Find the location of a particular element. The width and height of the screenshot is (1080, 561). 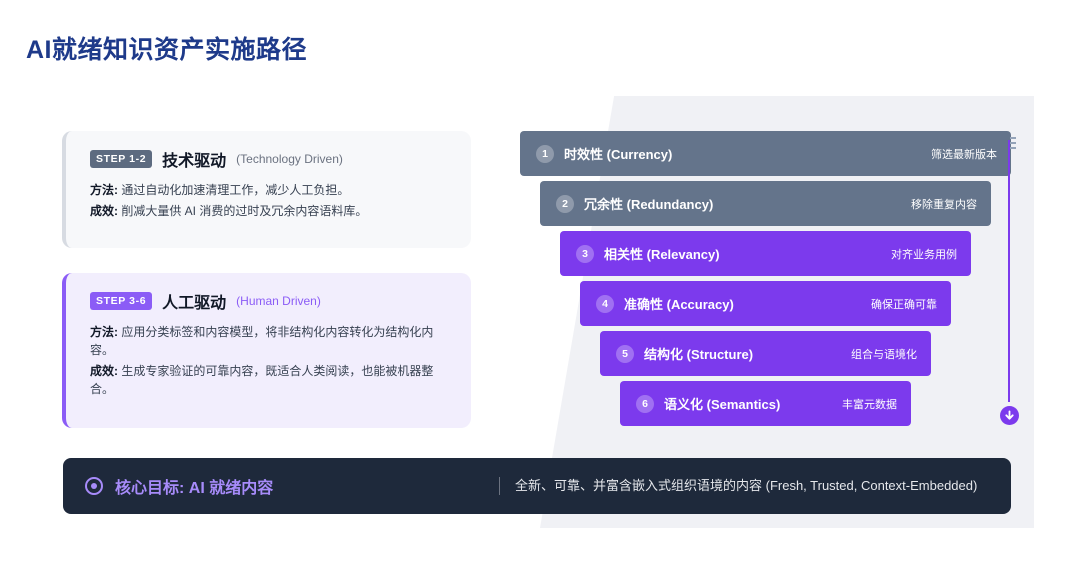

funnel-step-structure: 5 结构化 (Structure) 组合与语境化 is located at coordinates (765, 353).